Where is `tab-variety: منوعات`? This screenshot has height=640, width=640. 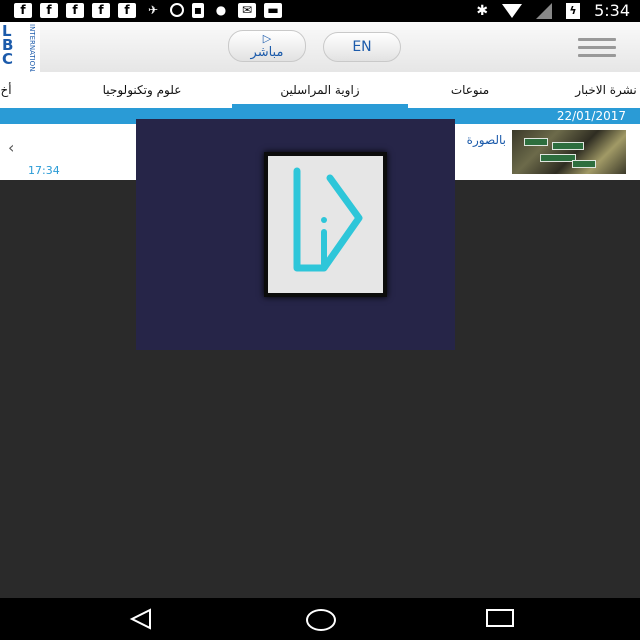
tab-variety: منوعات is located at coordinates (470, 90).